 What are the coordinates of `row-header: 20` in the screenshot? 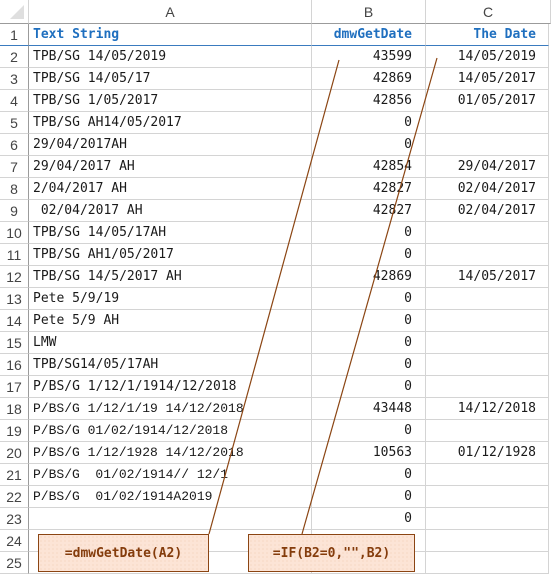 It's located at (14, 453).